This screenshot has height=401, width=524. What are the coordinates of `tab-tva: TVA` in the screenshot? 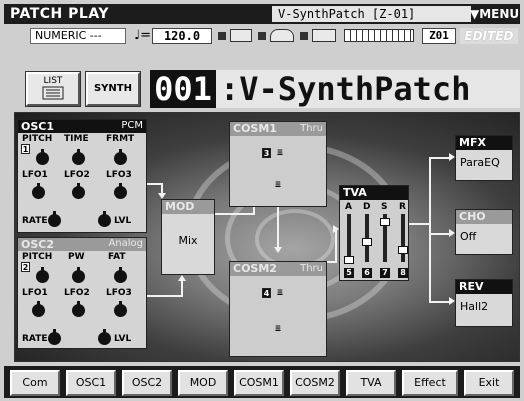 It's located at (371, 383).